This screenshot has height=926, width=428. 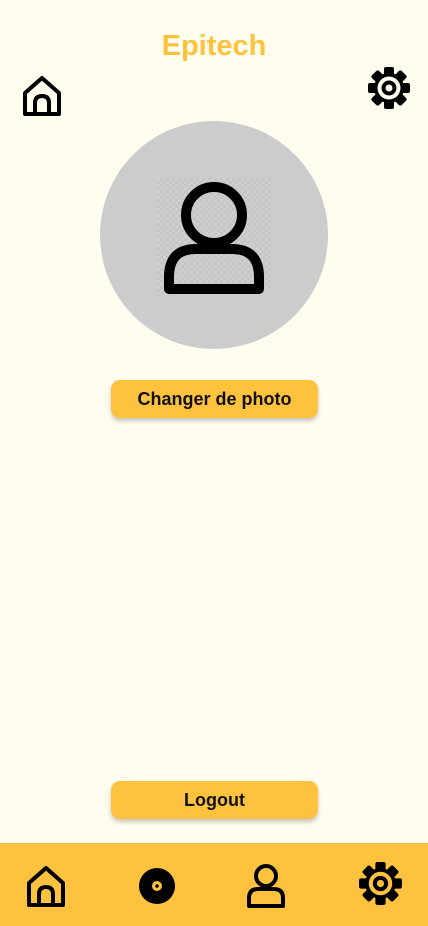 I want to click on music-disc-icon, so click(x=157, y=886).